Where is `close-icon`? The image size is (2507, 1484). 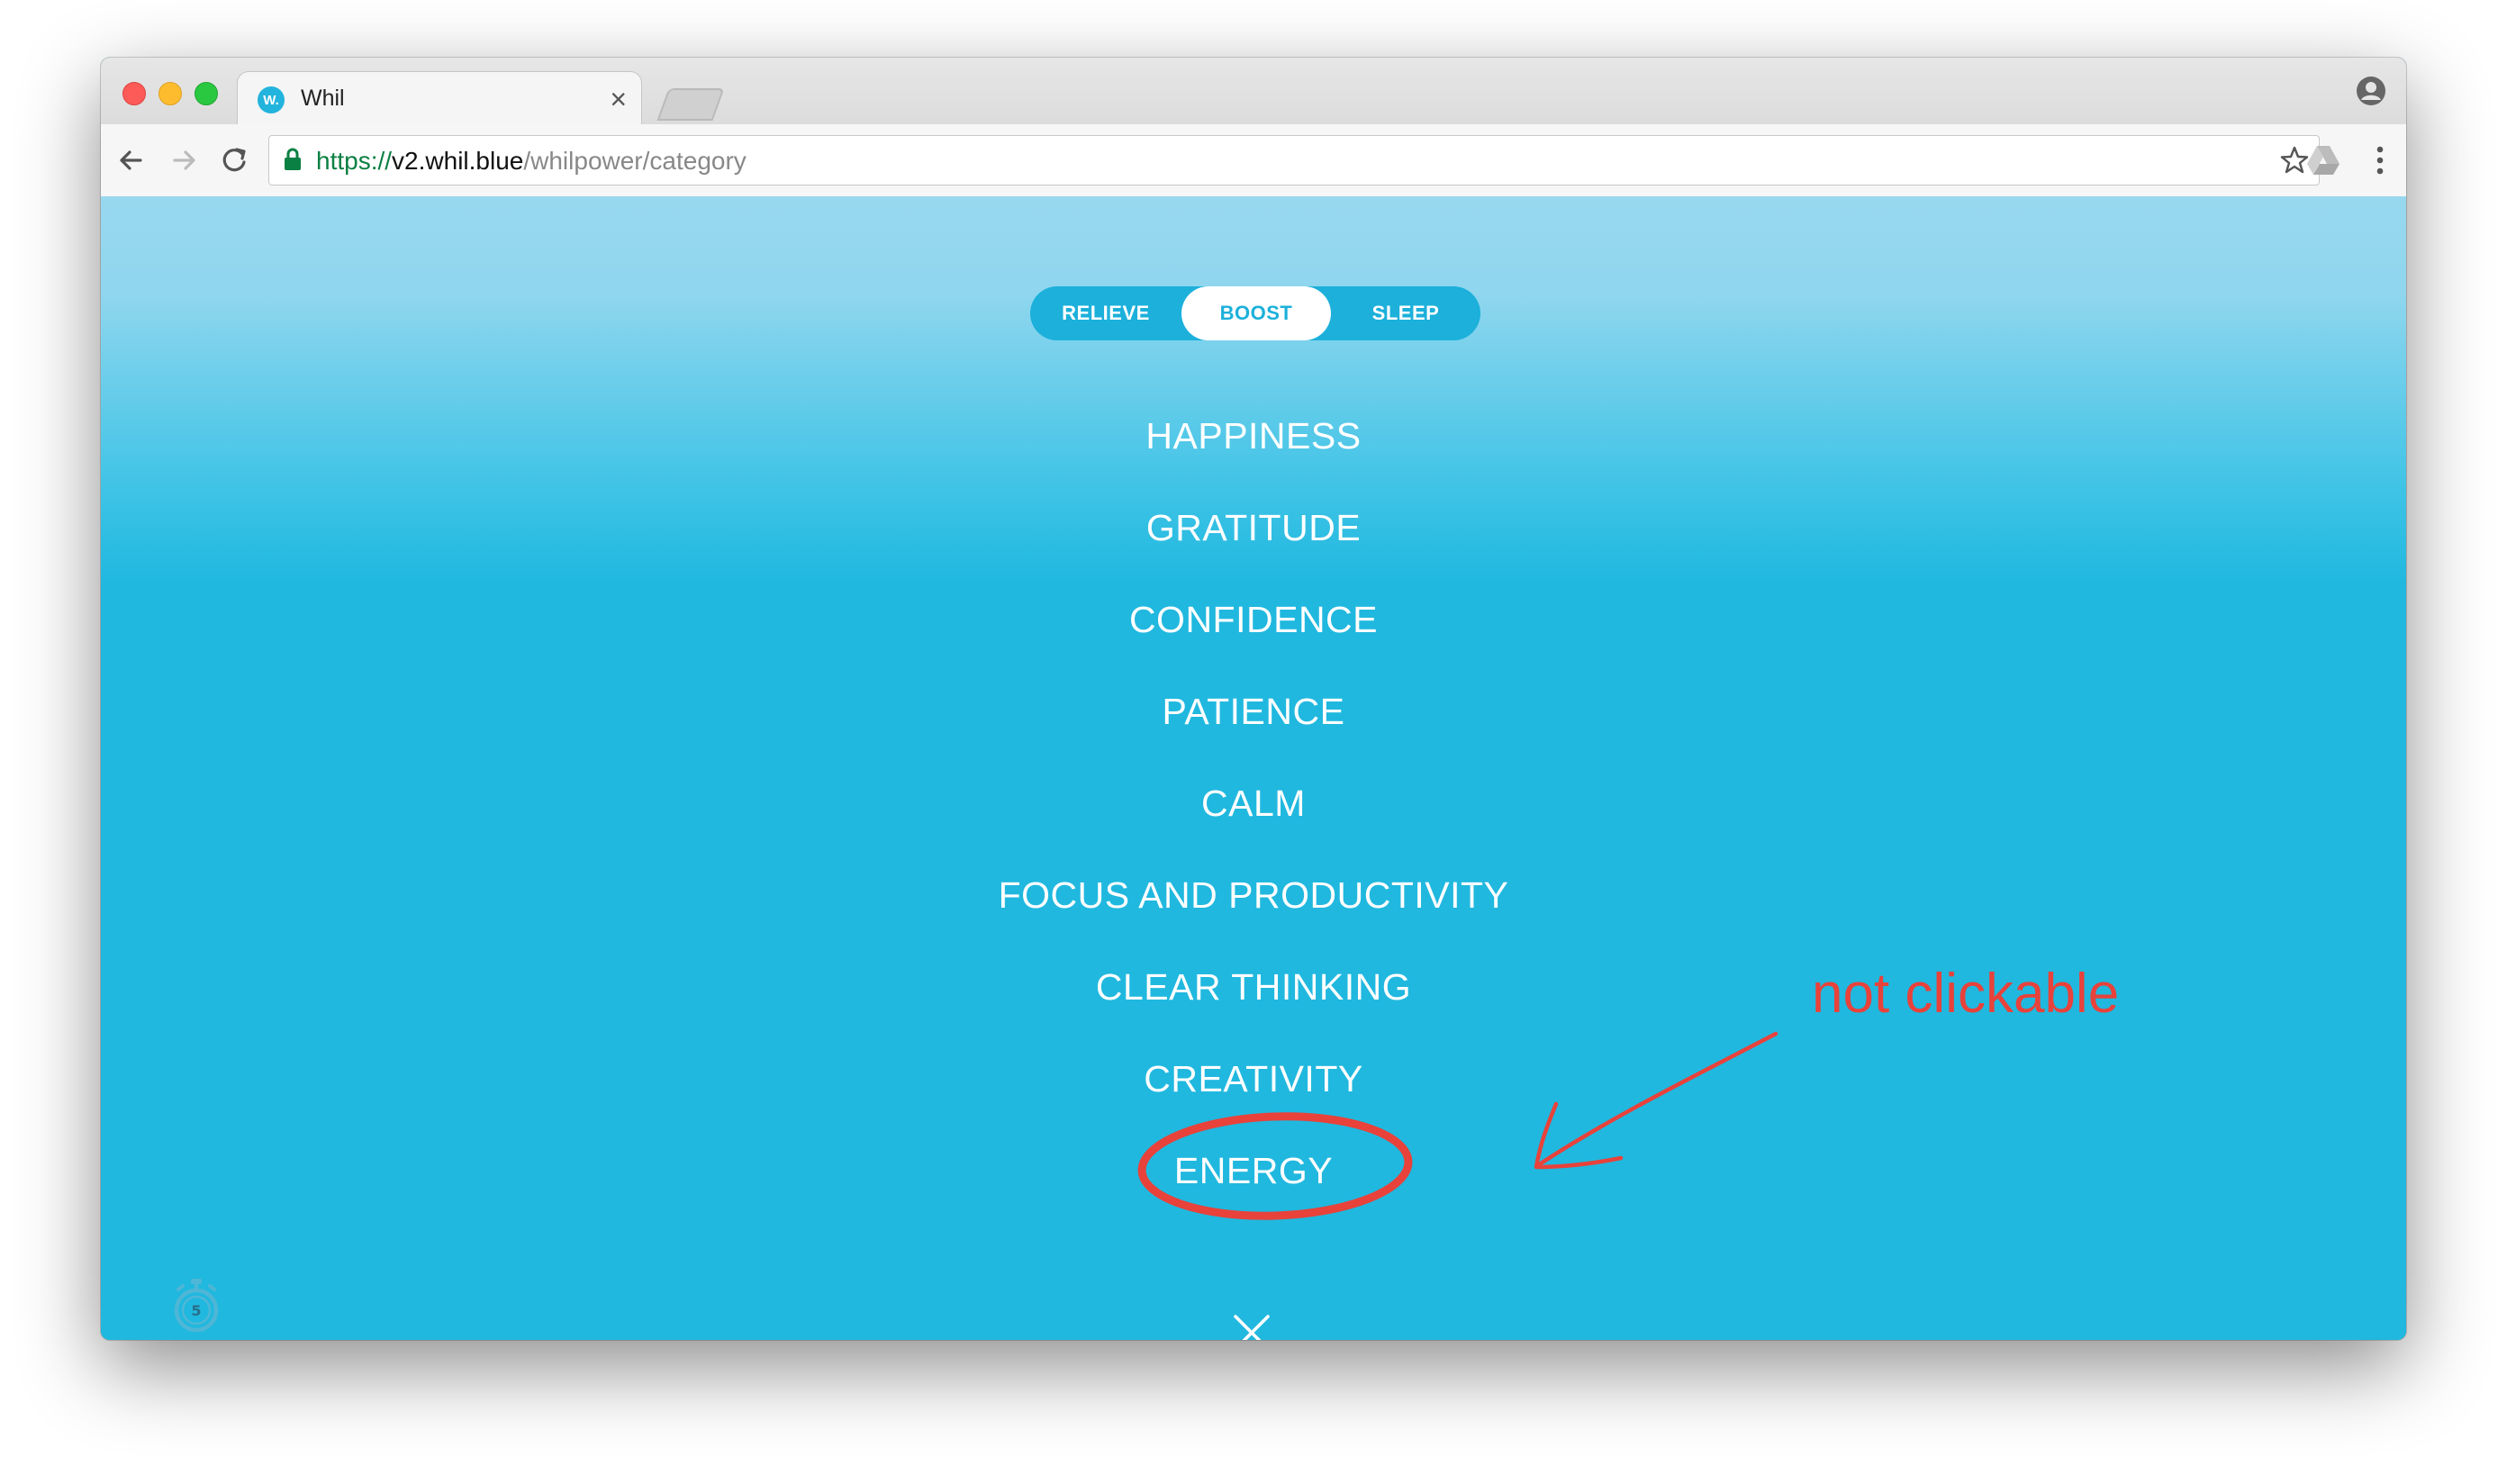
close-icon is located at coordinates (1252, 1327).